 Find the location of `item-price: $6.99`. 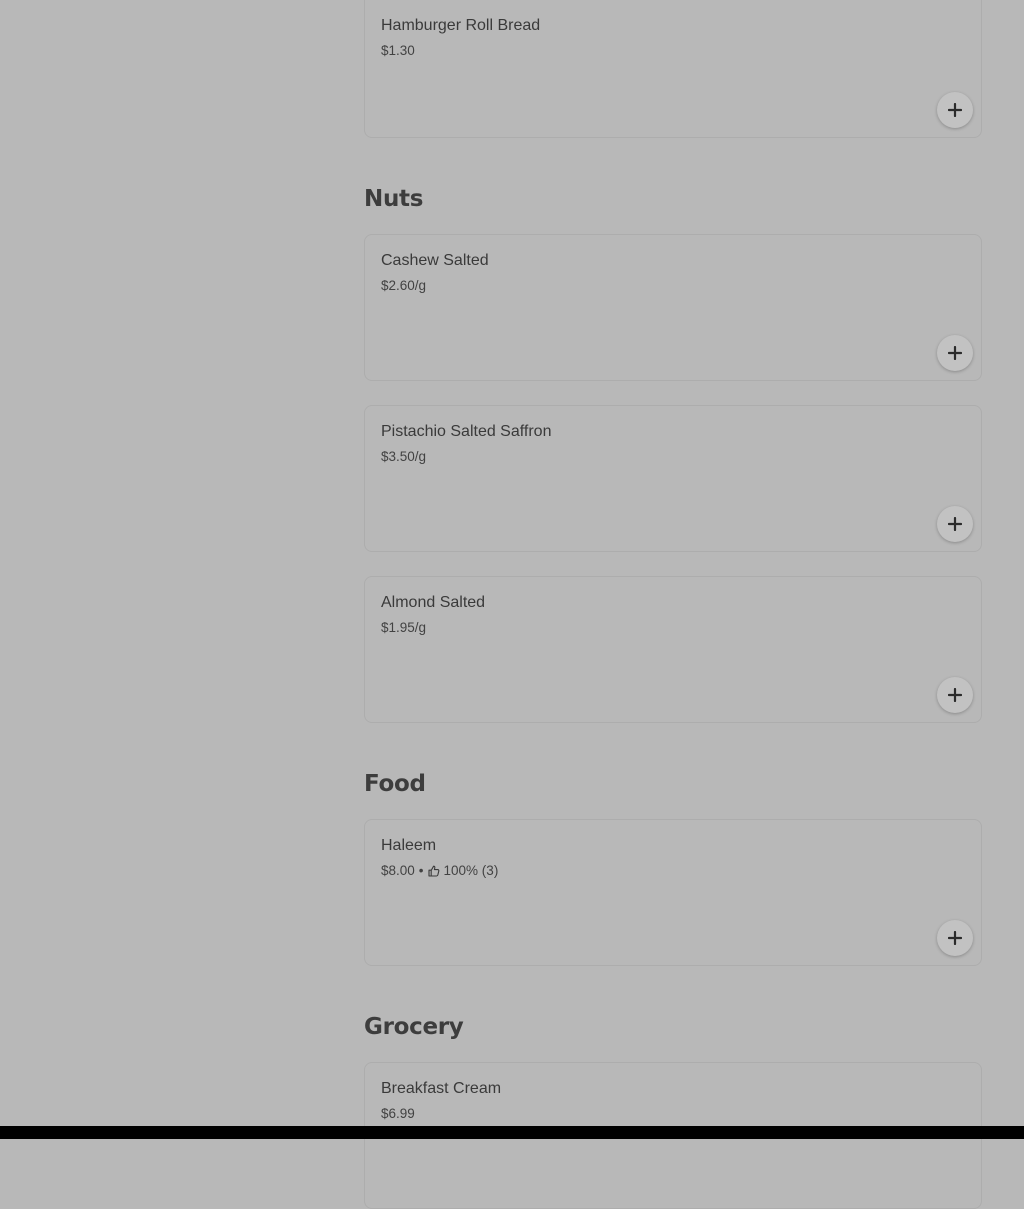

item-price: $6.99 is located at coordinates (398, 1113).